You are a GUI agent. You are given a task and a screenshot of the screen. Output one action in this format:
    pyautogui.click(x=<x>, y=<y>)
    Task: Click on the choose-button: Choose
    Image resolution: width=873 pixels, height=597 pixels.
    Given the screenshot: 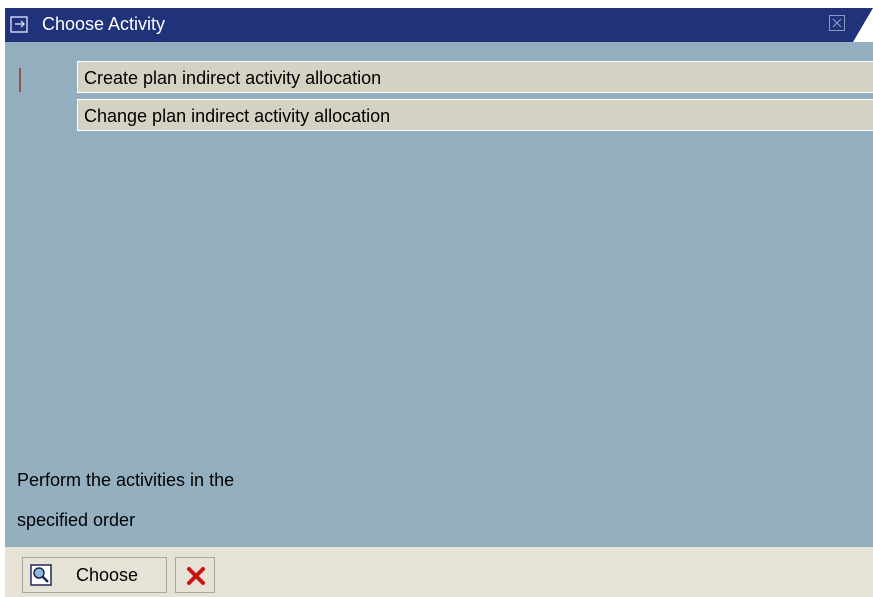 What is the action you would take?
    pyautogui.click(x=94, y=575)
    